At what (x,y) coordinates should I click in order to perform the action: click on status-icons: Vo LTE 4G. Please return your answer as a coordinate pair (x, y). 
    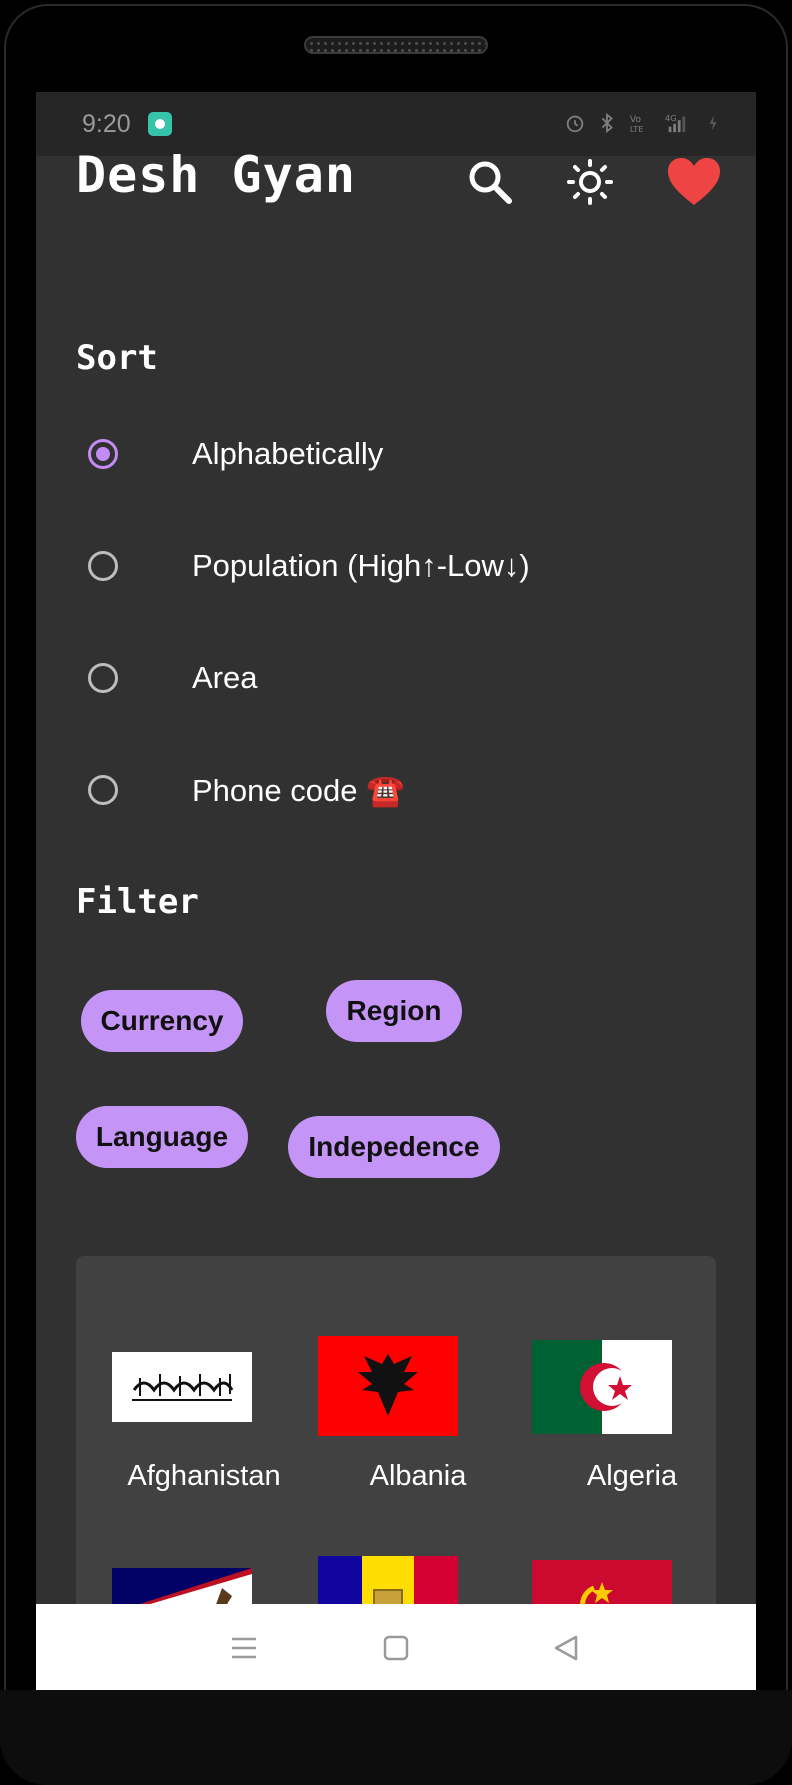
    Looking at the image, I should click on (644, 123).